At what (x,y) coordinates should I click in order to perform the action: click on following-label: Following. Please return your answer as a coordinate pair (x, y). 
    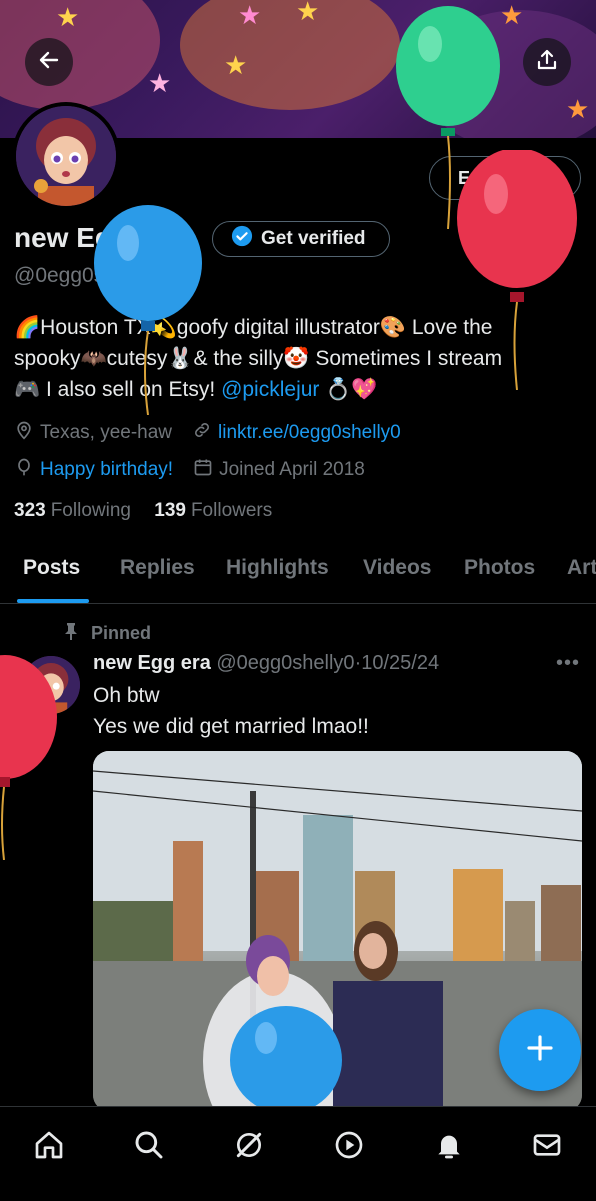
    Looking at the image, I should click on (90, 510).